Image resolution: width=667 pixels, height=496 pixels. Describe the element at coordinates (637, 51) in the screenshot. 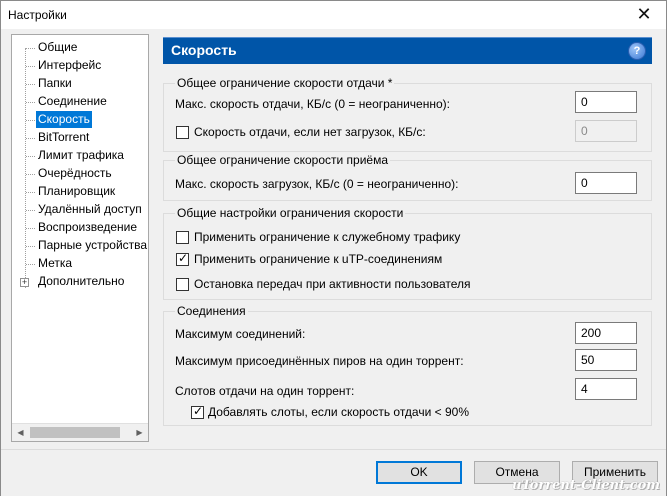

I see `help-icon: ?` at that location.